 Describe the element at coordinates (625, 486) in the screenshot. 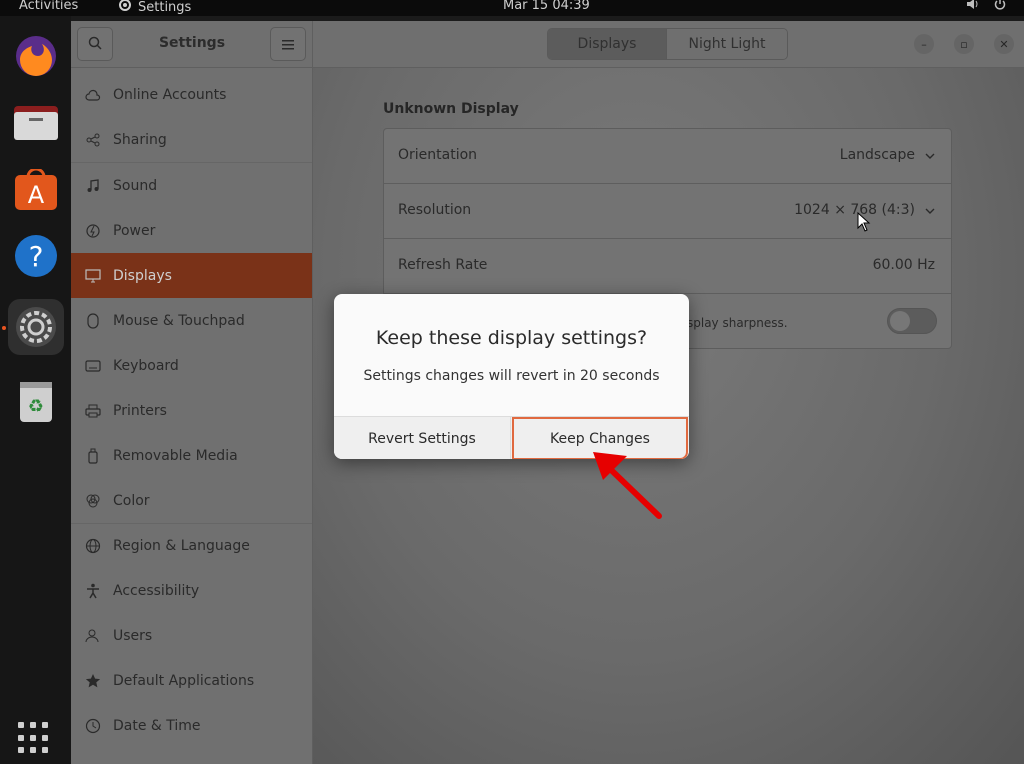

I see `annotation-arrow-icon` at that location.